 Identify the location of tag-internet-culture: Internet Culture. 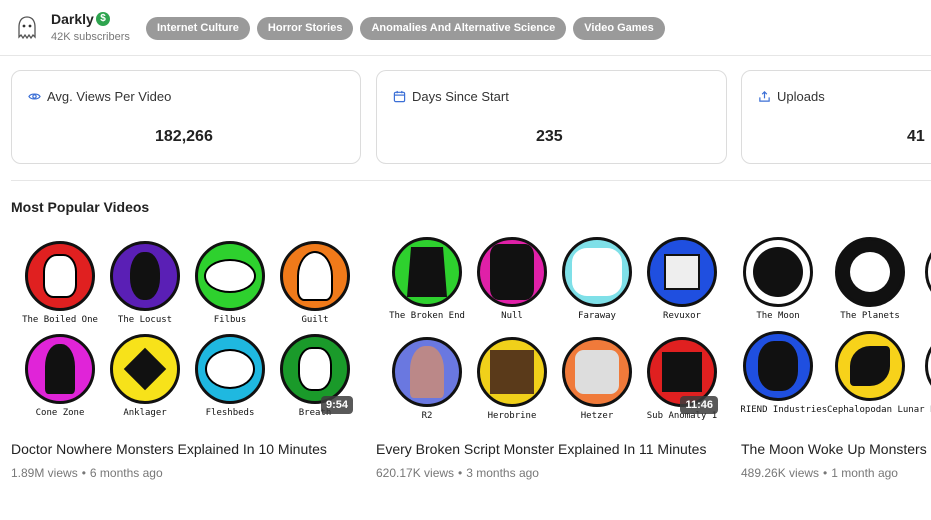
(198, 28).